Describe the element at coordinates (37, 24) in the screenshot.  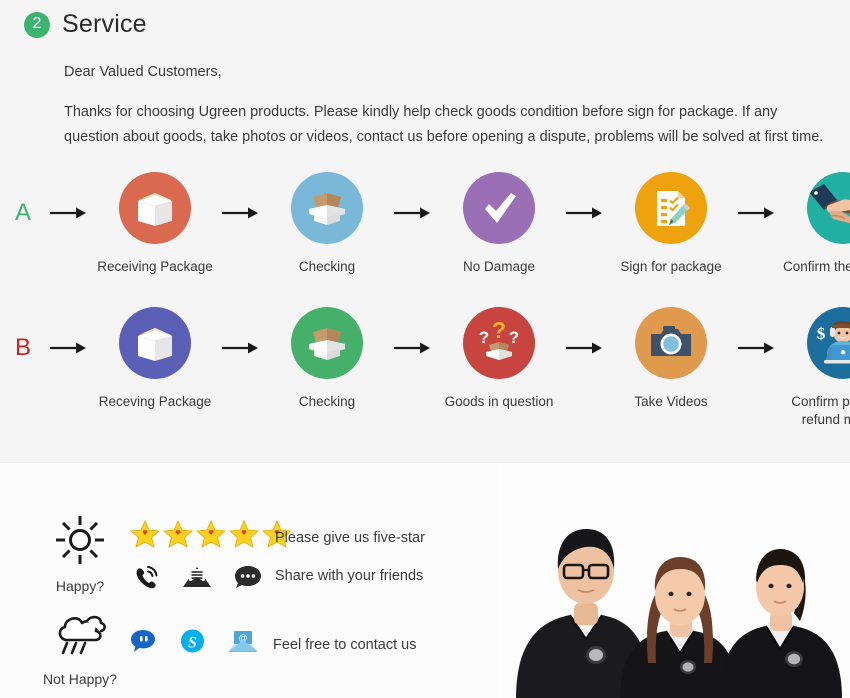
I see `section-number-badge: 2` at that location.